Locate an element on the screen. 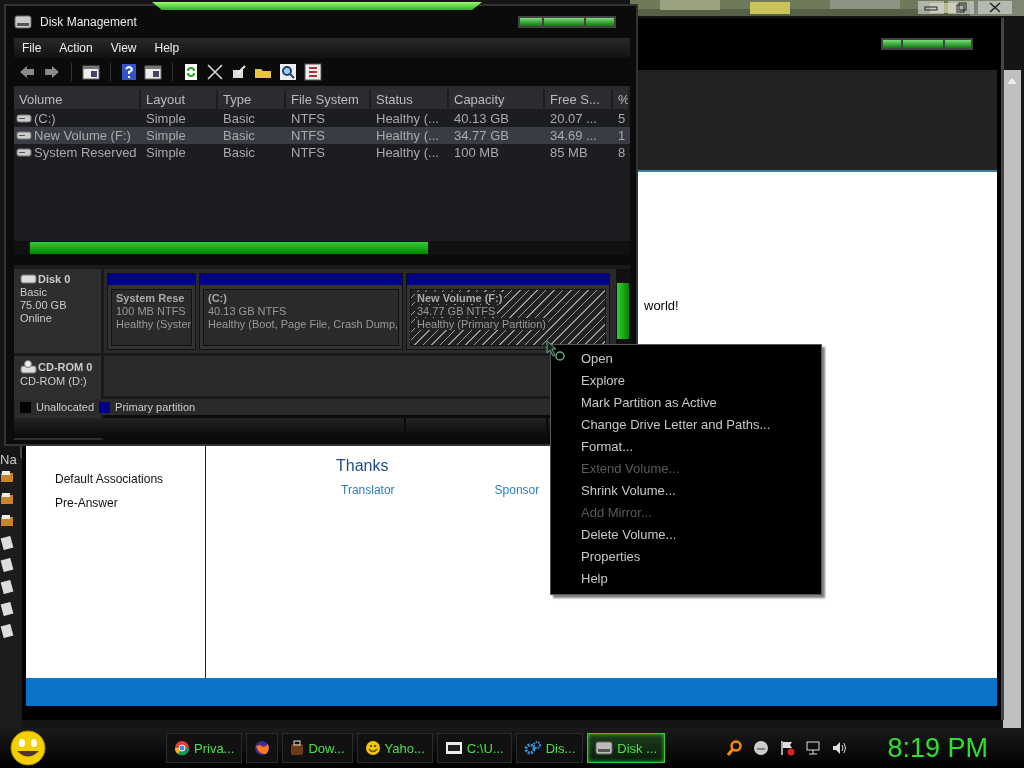  menu-item: Action is located at coordinates (76, 47).